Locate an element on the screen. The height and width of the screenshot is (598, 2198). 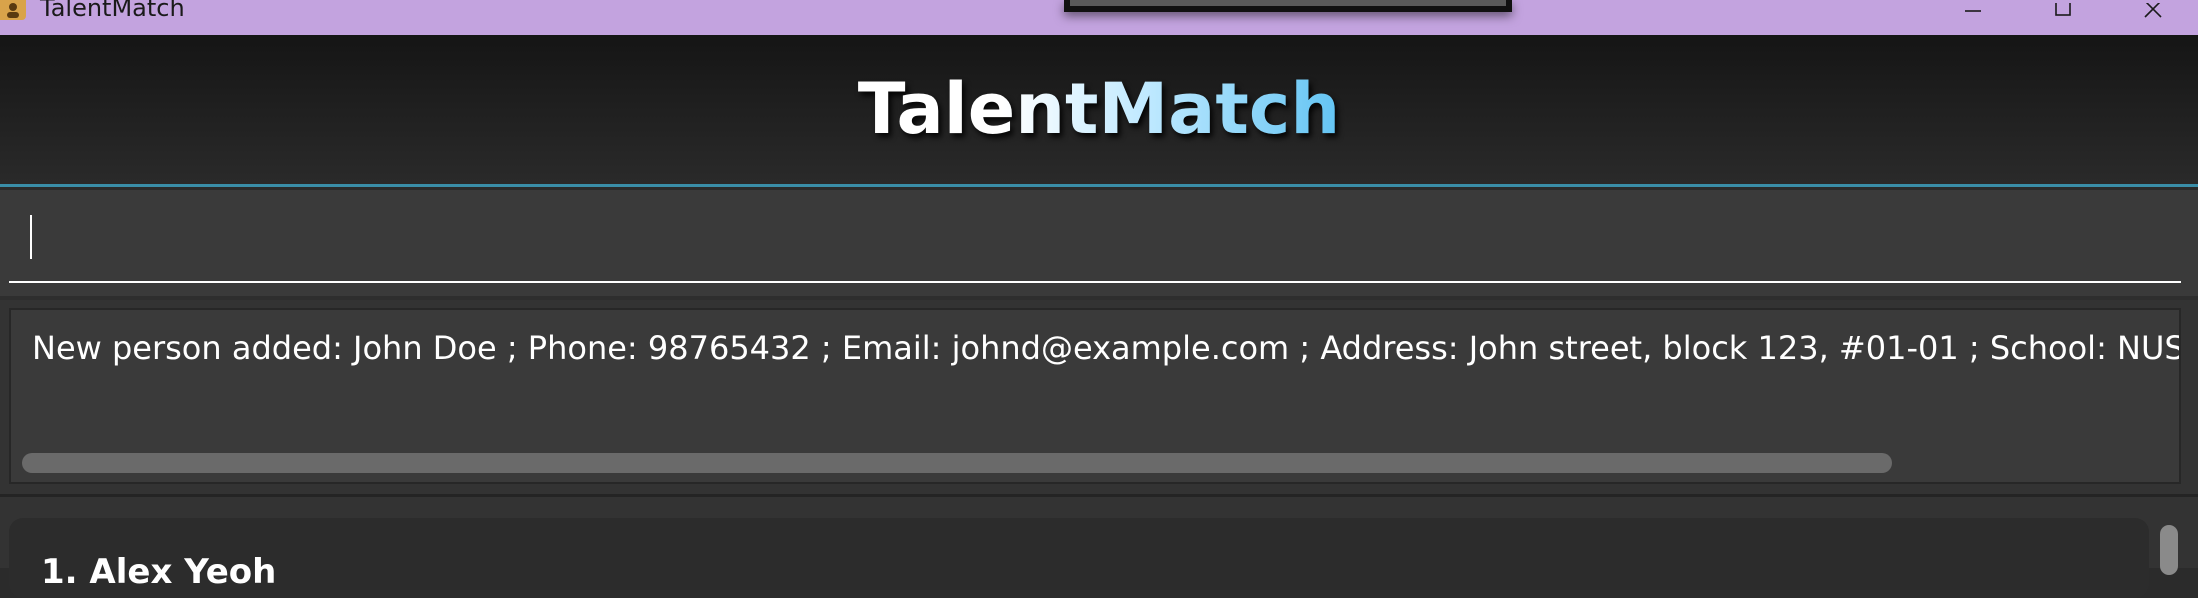
window-title: TalentMatch is located at coordinates (112, 11).